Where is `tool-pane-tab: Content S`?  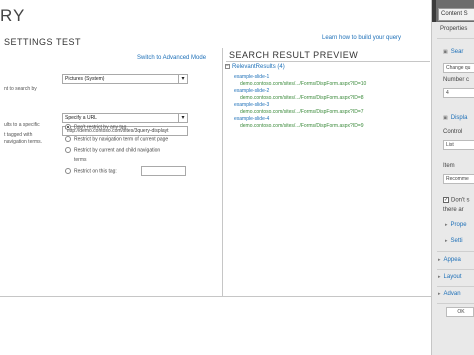
tool-pane-tab: Content S is located at coordinates (456, 14).